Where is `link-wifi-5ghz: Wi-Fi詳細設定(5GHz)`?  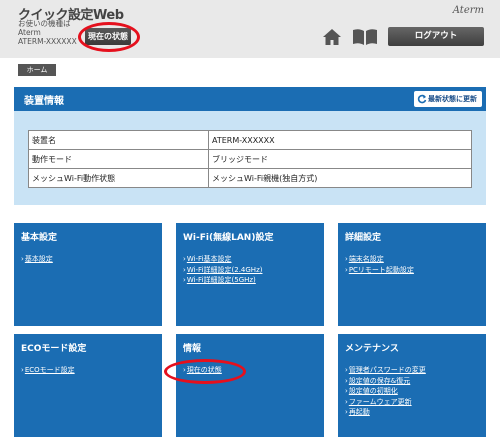 link-wifi-5ghz: Wi-Fi詳細設定(5GHz) is located at coordinates (222, 280).